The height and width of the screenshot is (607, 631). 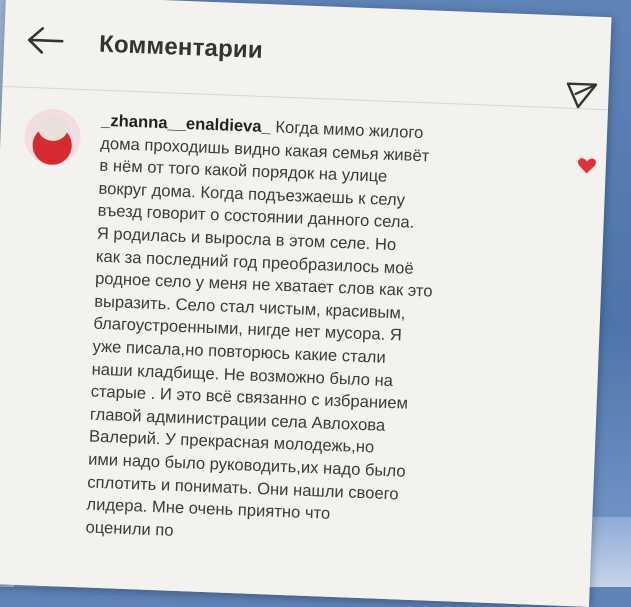 What do you see at coordinates (186, 124) in the screenshot?
I see `comment-username: _zhanna__enaldieva_` at bounding box center [186, 124].